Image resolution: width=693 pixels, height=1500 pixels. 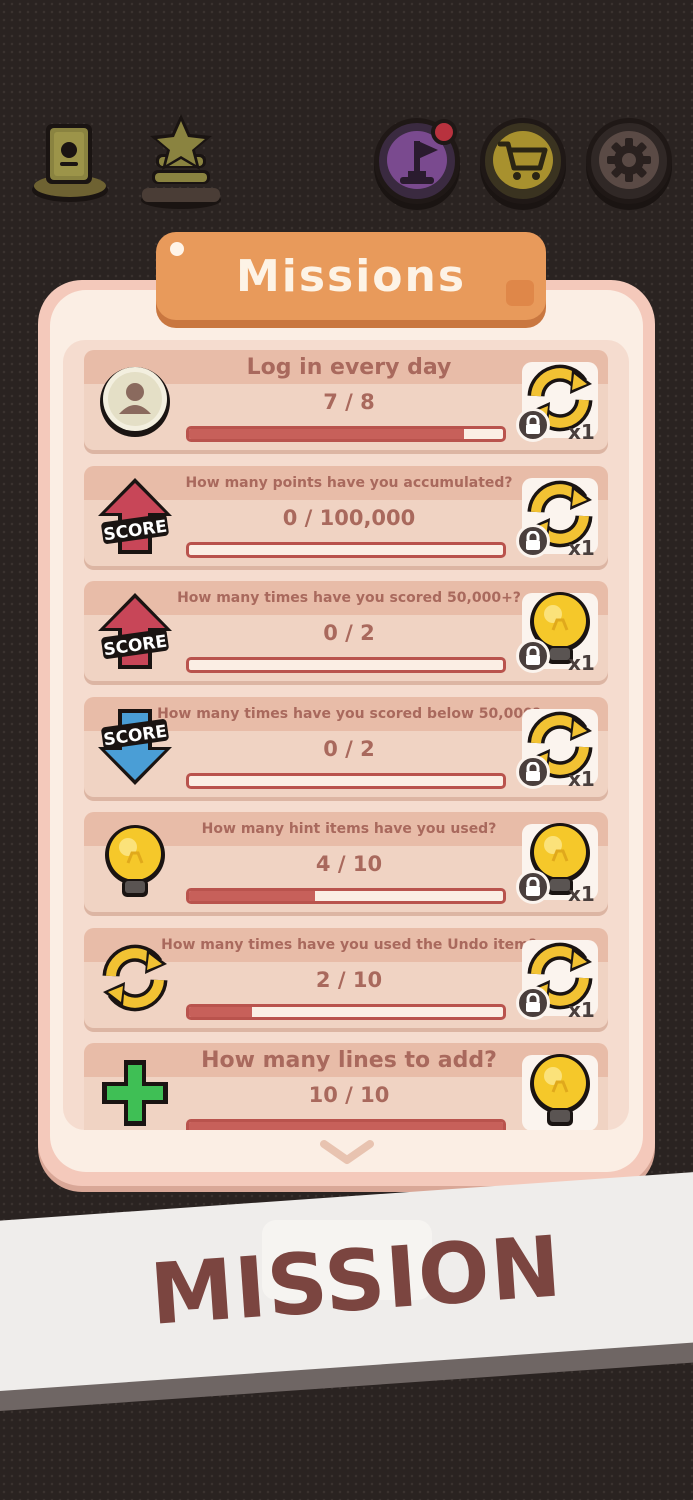 I want to click on profile-card-button, so click(x=70, y=161).